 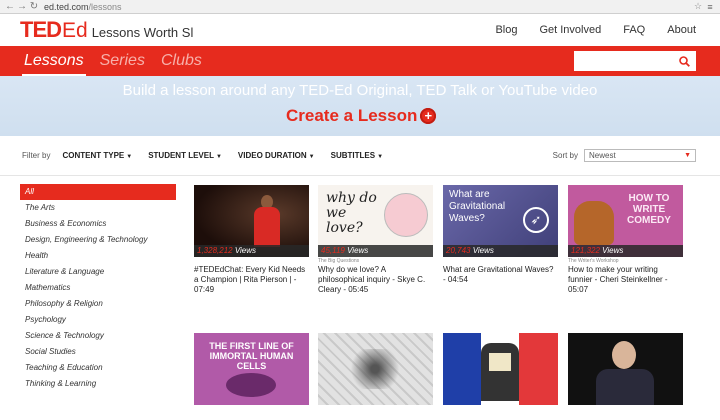 What do you see at coordinates (98, 240) in the screenshot?
I see `sidebar-item-design-engineering: Design, Engineering & Technology` at bounding box center [98, 240].